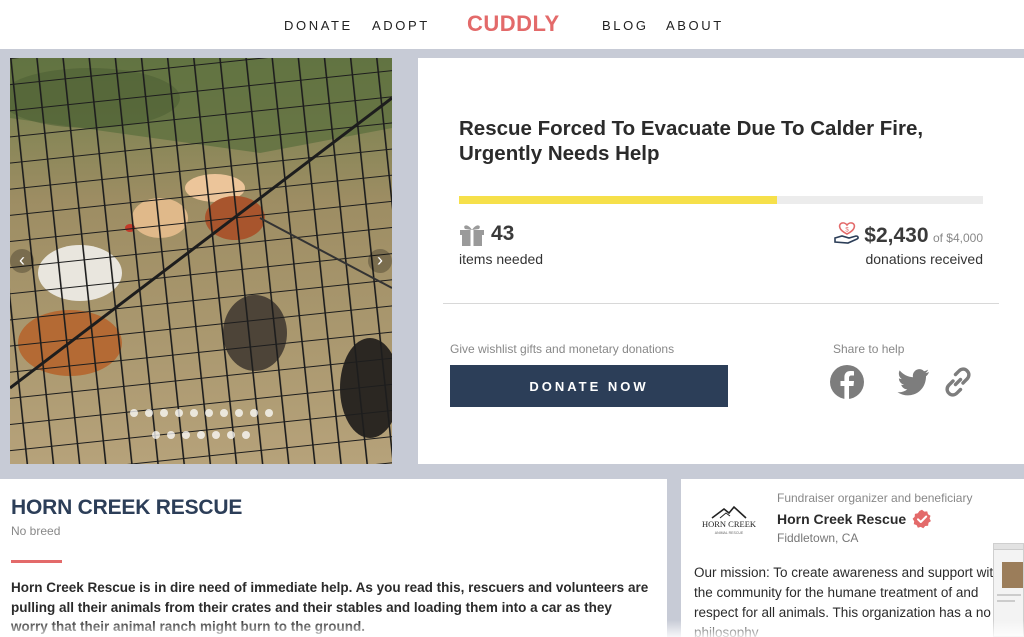  I want to click on logo-subtitle: ANIMAL RESCUE, so click(729, 533).